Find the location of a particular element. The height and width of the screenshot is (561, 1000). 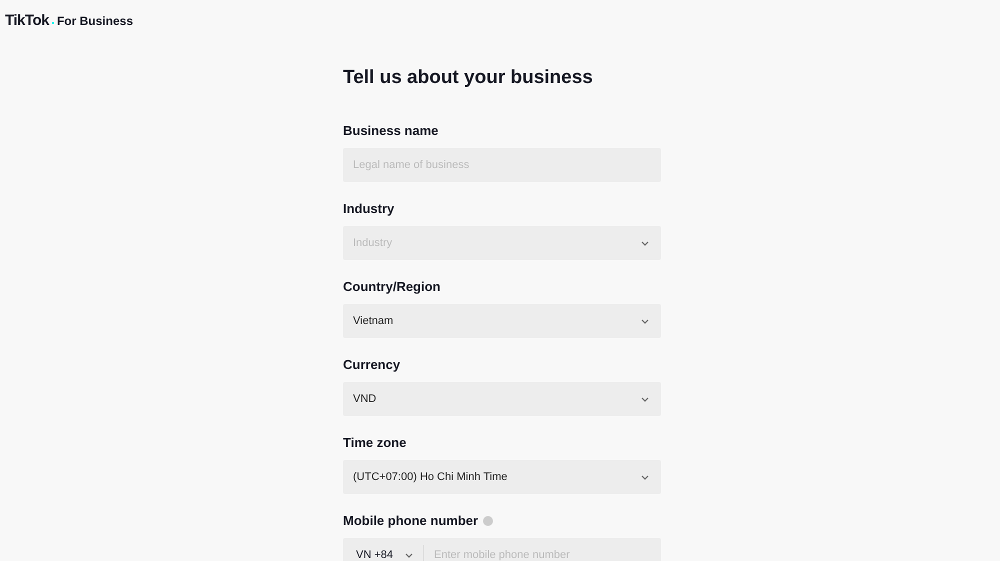

field-label: Mobile phone number is located at coordinates (410, 521).